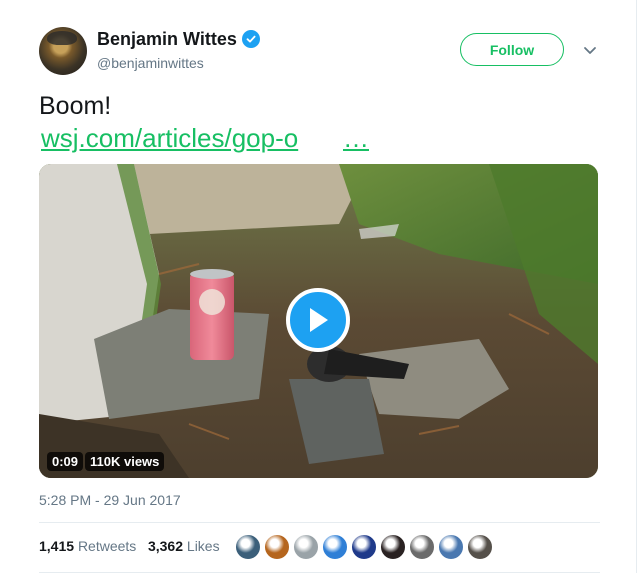 The image size is (641, 573). Describe the element at coordinates (590, 51) in the screenshot. I see `chevron-down-icon` at that location.